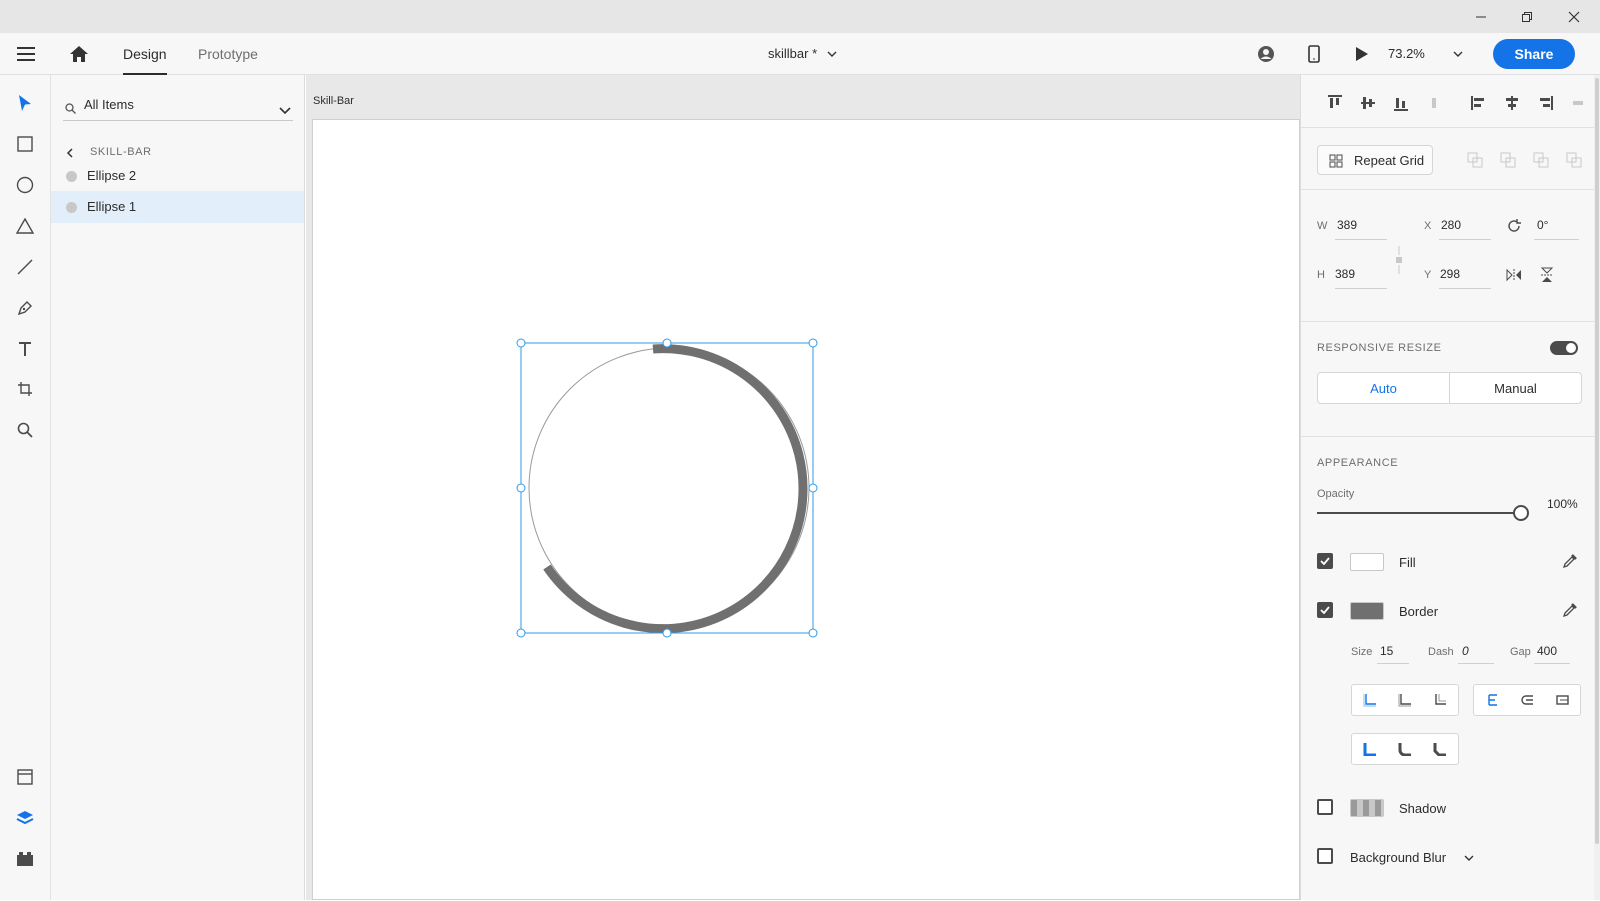 The image size is (1600, 901). I want to click on opacity-slider-handle, so click(1521, 513).